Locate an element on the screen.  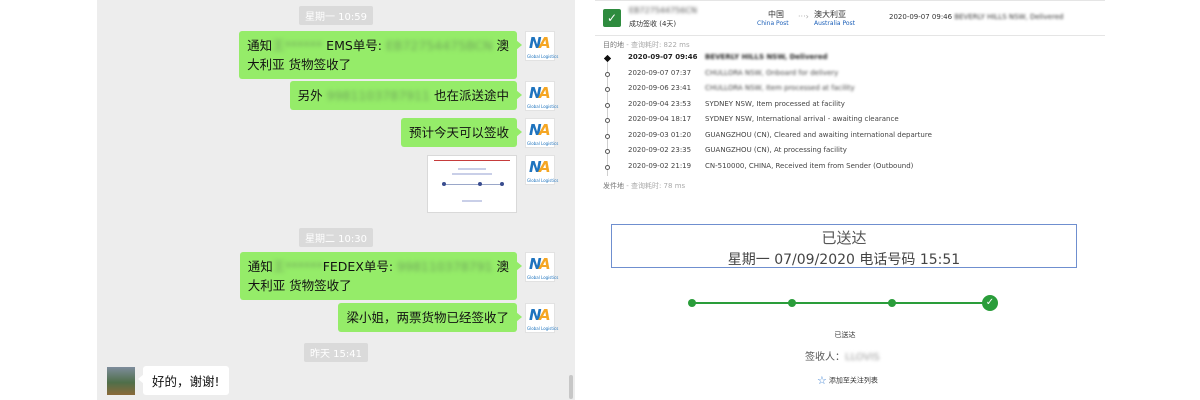
chat-scrollbar is located at coordinates (571, 387).